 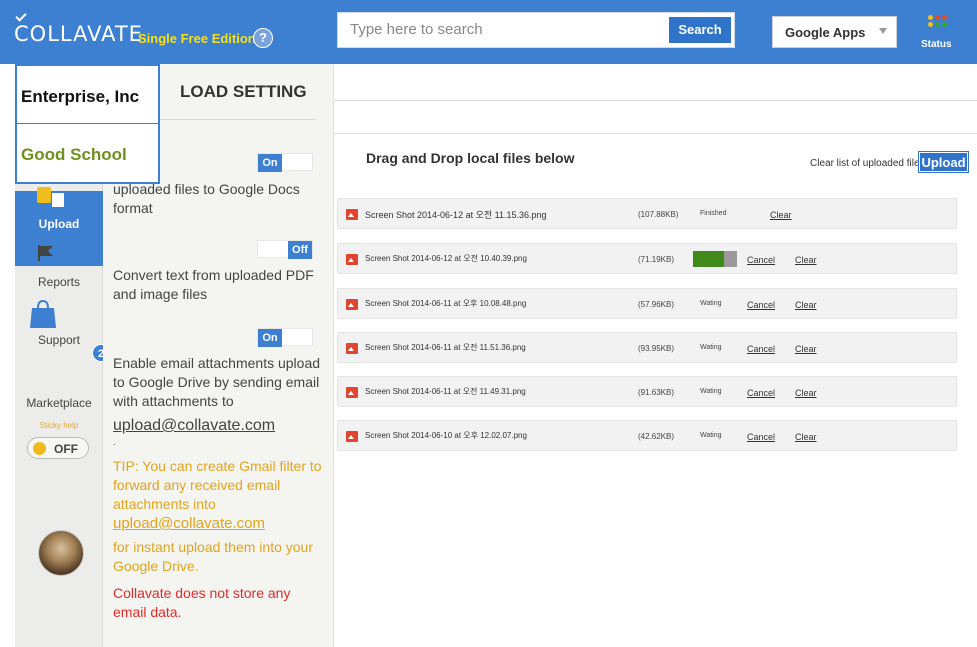 I want to click on nav-item-marketplace: Marketplace, so click(x=59, y=386).